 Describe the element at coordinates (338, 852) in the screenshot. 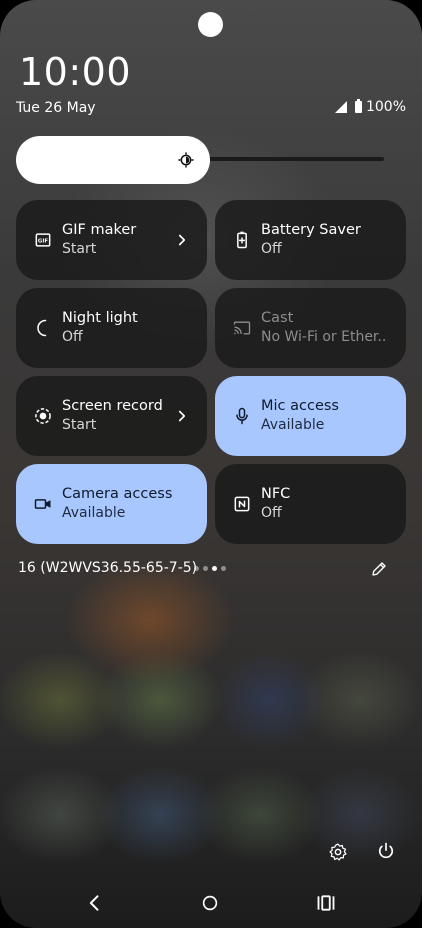

I see `gear-icon` at that location.